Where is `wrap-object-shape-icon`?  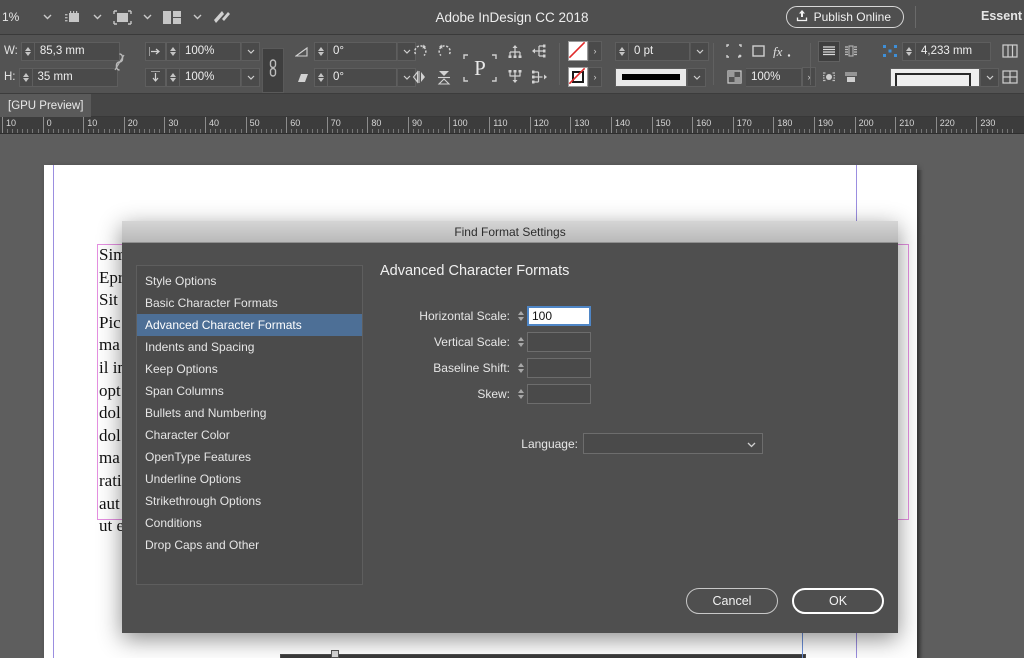 wrap-object-shape-icon is located at coordinates (829, 77).